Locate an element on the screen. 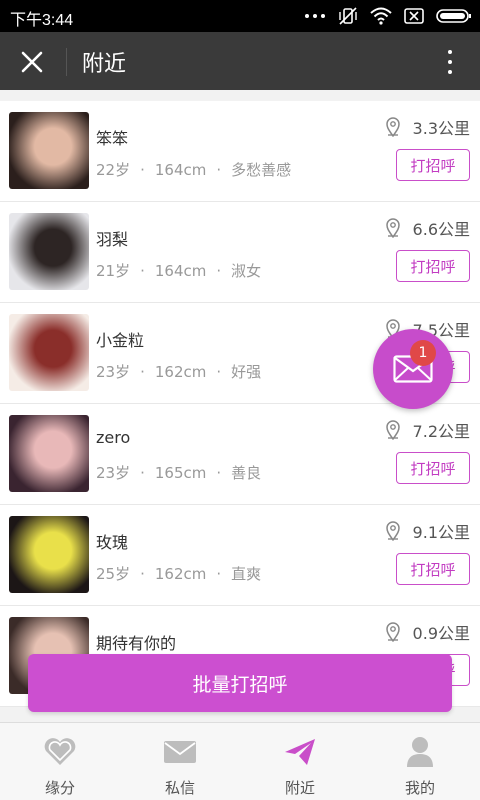 The height and width of the screenshot is (800, 480). nav-label: 附近 is located at coordinates (299, 788).